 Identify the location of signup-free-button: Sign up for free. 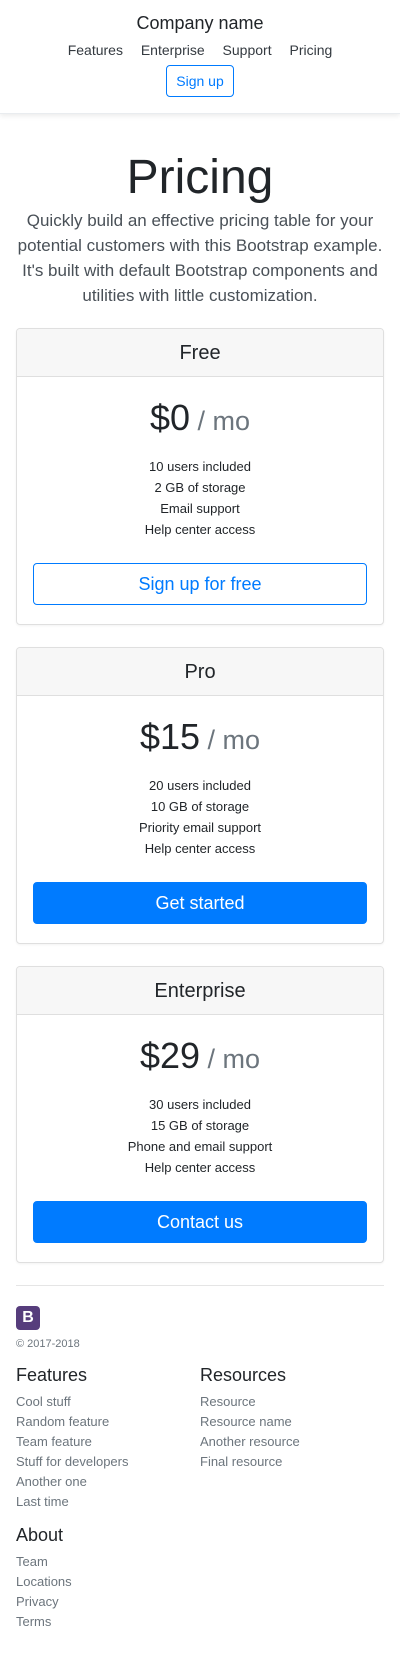
(200, 584).